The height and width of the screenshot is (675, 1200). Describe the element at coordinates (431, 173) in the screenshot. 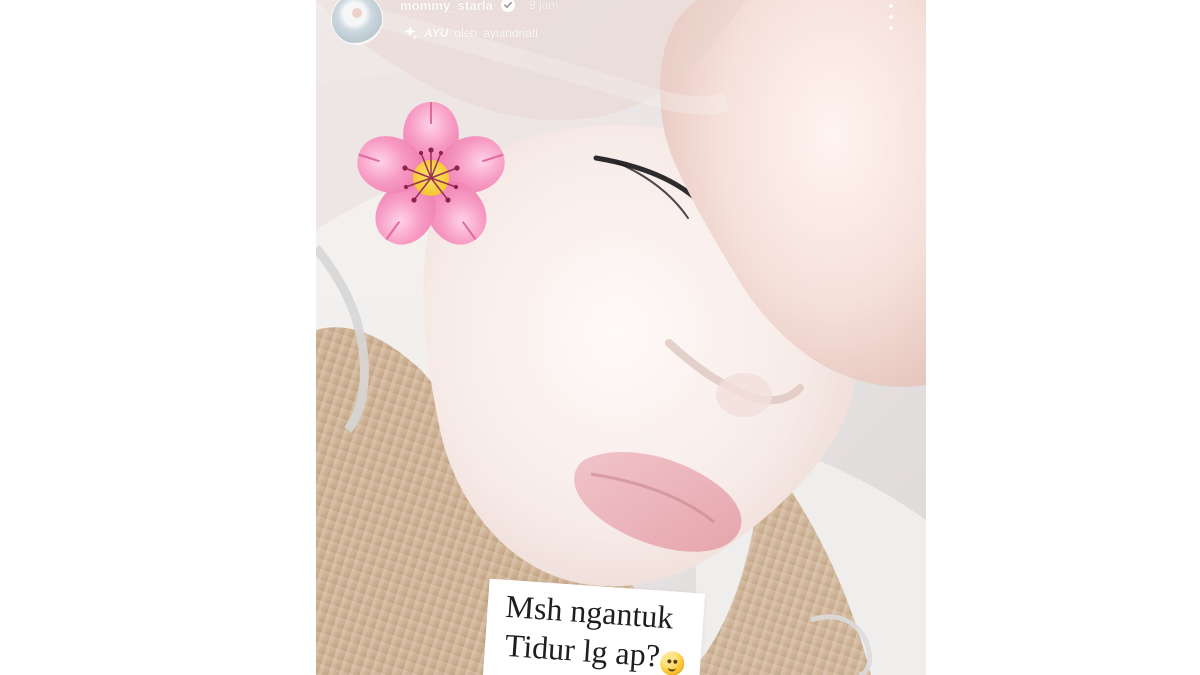

I see `cherry-blossom-icon` at that location.